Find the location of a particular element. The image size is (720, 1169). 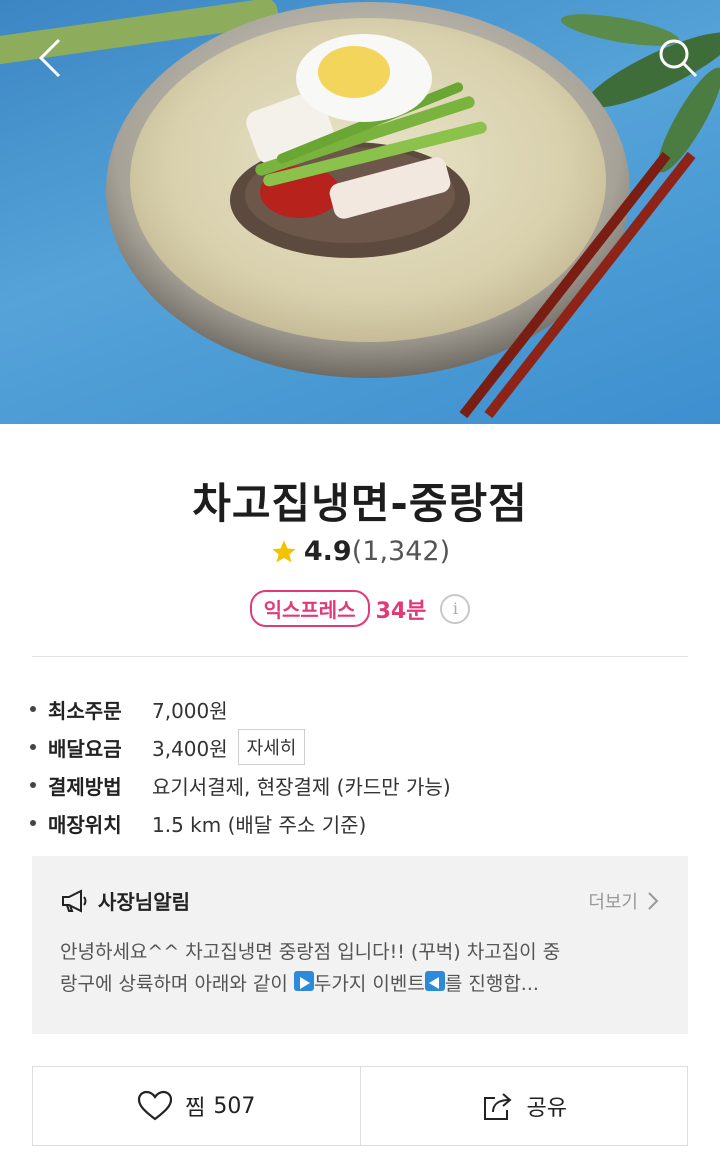

info-value: 3,400원 is located at coordinates (190, 748).